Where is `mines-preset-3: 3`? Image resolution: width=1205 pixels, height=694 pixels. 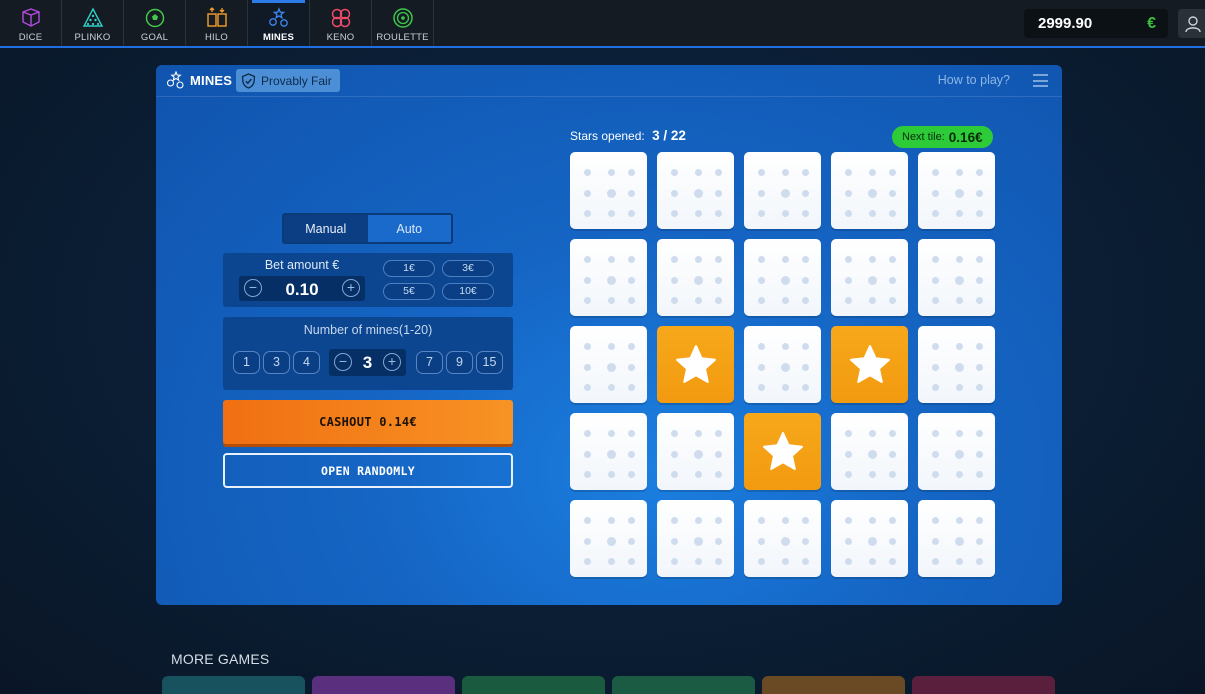 mines-preset-3: 3 is located at coordinates (276, 362).